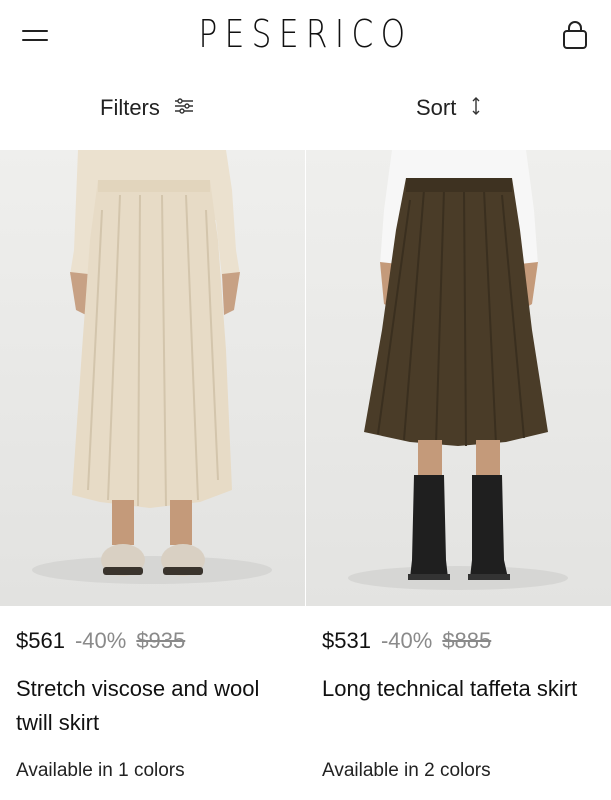 This screenshot has width=611, height=800. I want to click on original-price: $935, so click(161, 640).